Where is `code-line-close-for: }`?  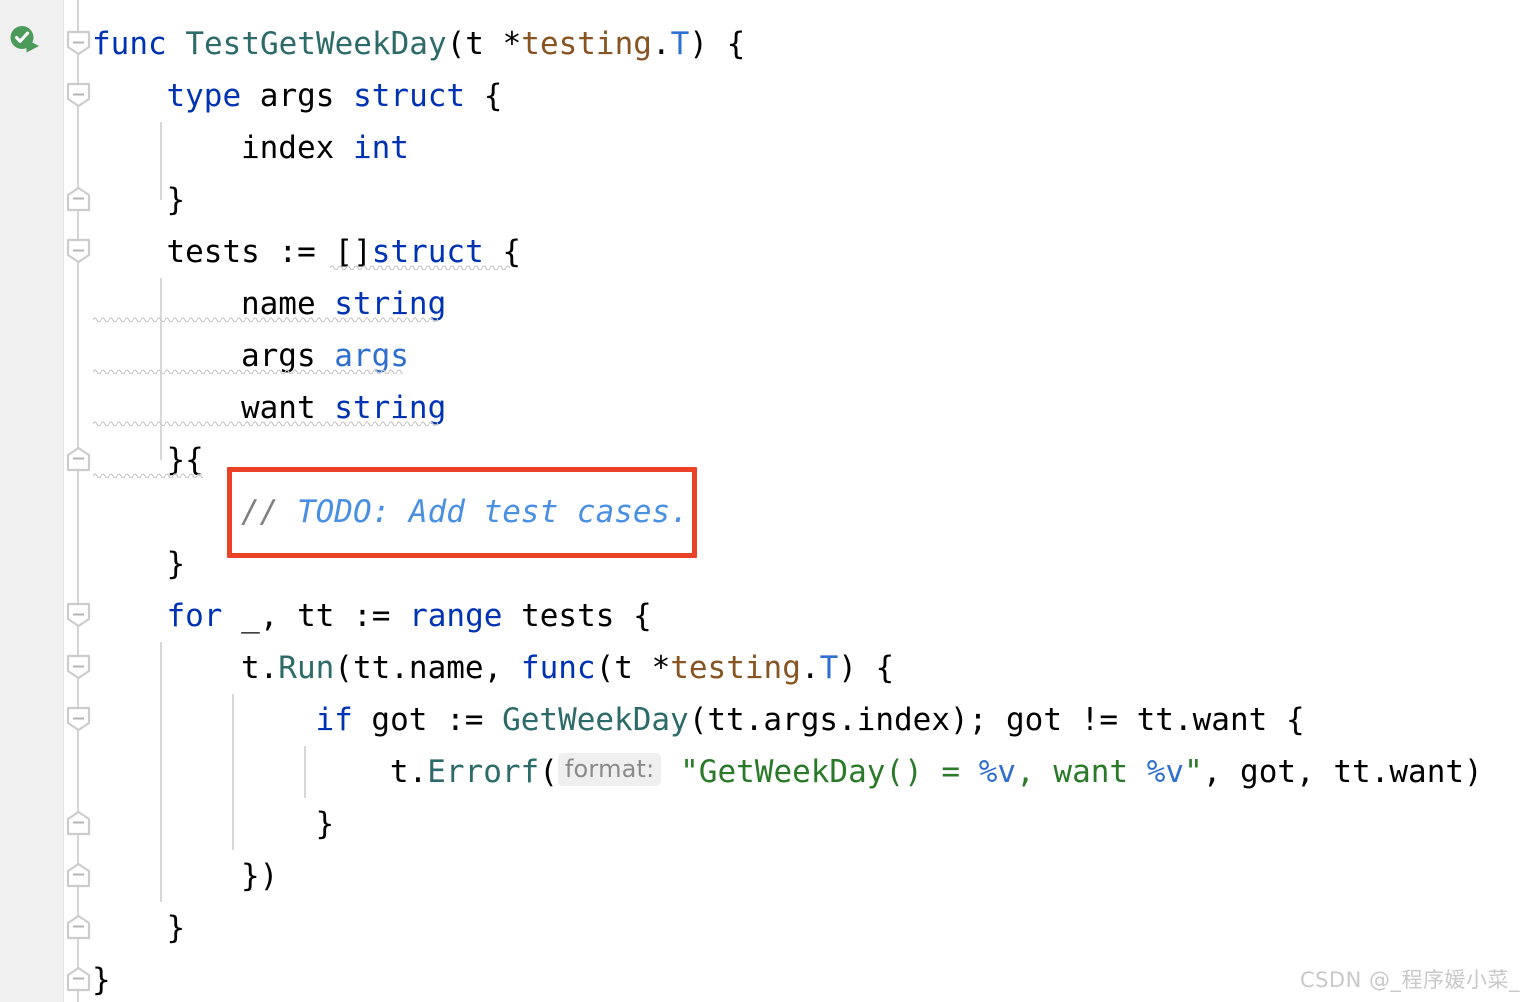 code-line-close-for: } is located at coordinates (175, 928).